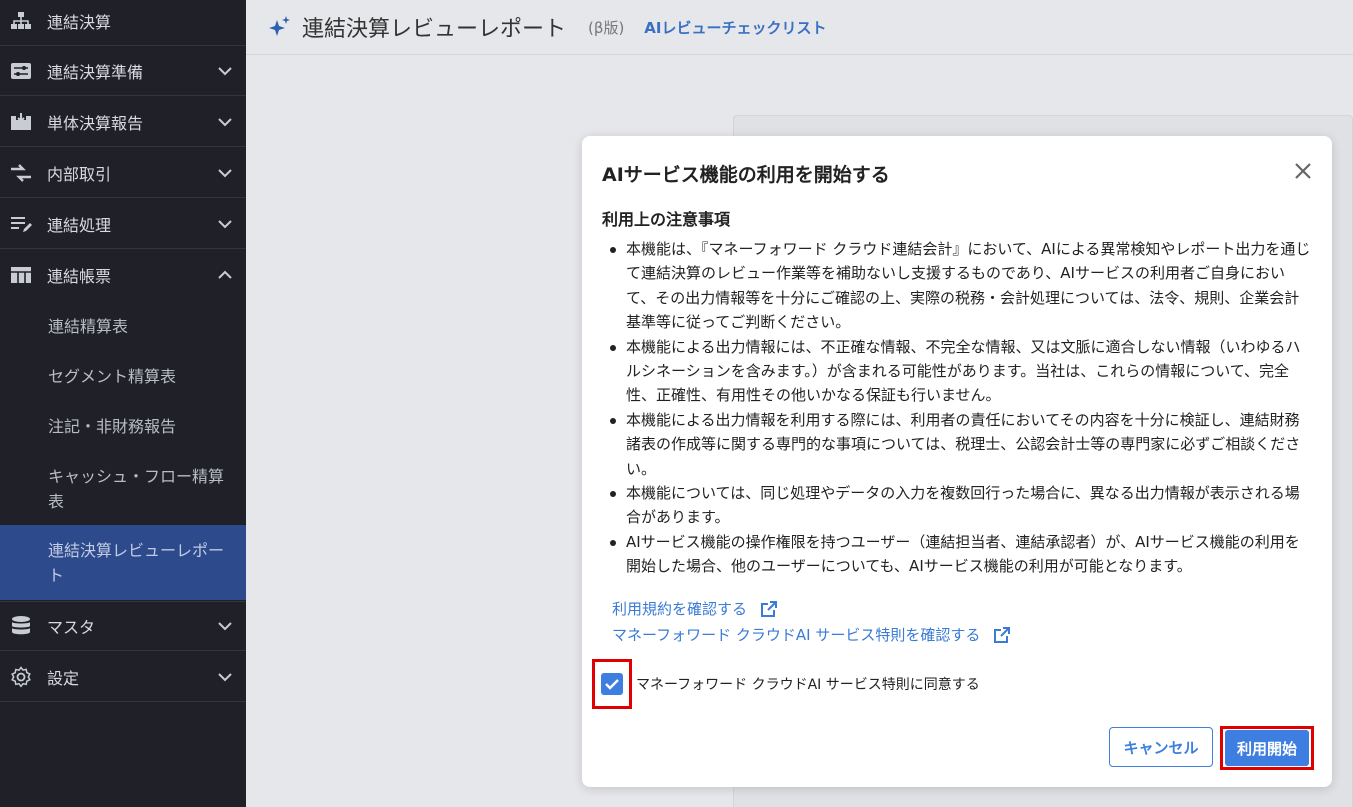 This screenshot has width=1353, height=807. Describe the element at coordinates (279, 26) in the screenshot. I see `sparkle-icon` at that location.